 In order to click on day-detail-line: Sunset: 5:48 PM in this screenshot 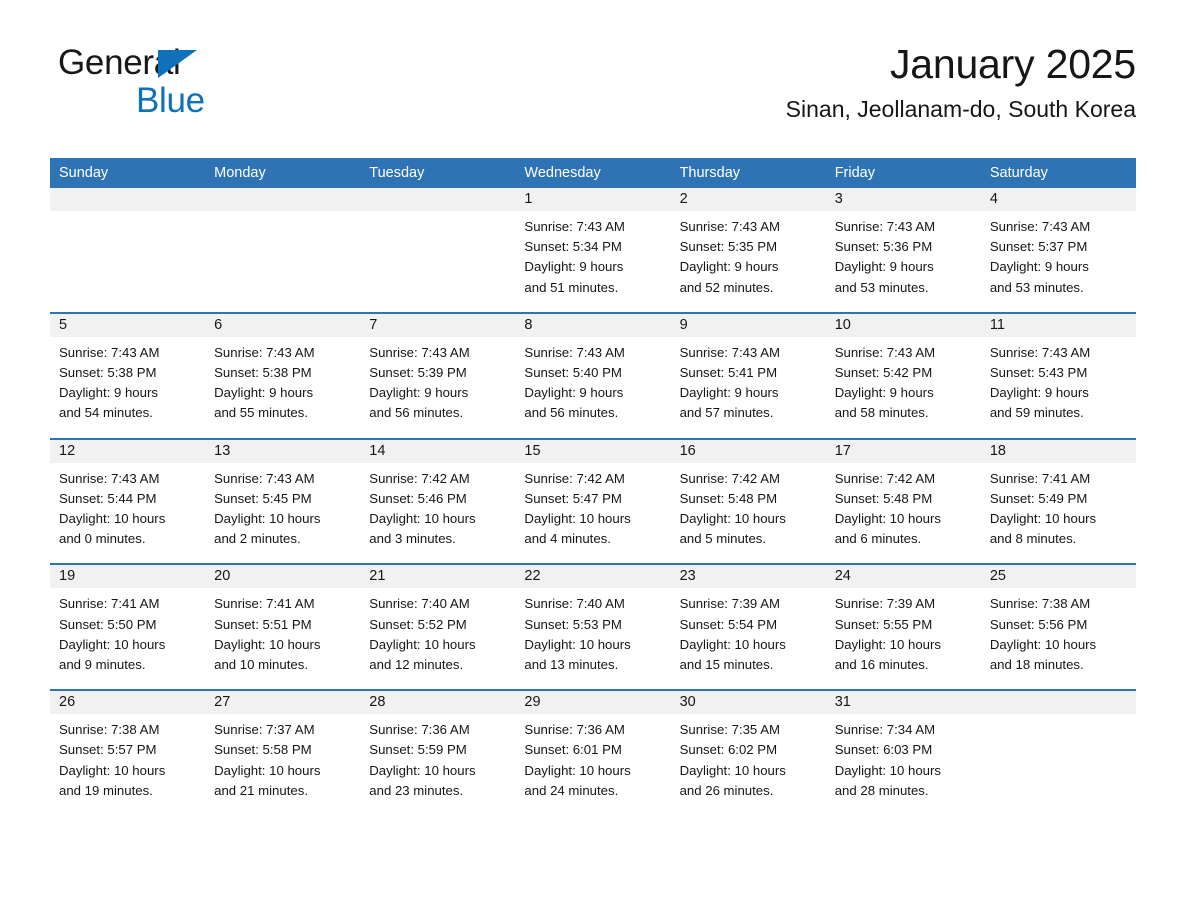, I will do `click(728, 498)`.